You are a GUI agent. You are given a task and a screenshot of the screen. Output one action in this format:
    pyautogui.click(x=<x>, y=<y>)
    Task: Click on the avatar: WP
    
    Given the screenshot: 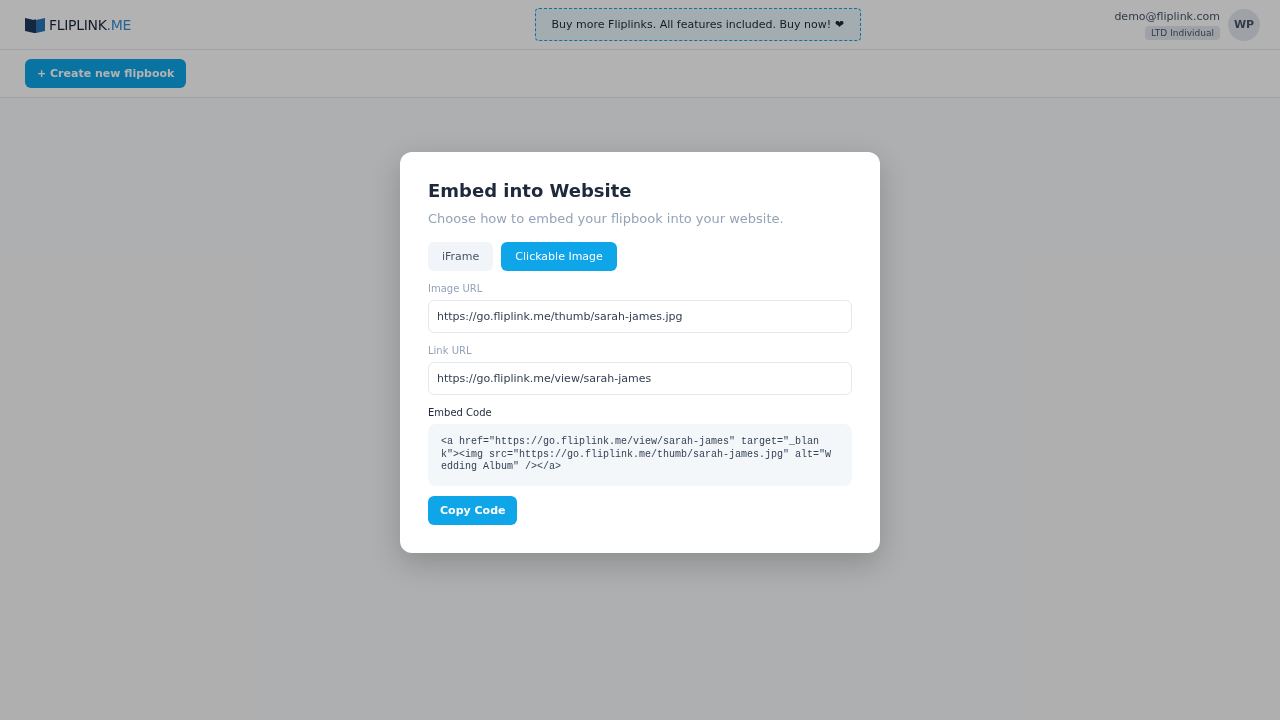 What is the action you would take?
    pyautogui.click(x=1244, y=24)
    